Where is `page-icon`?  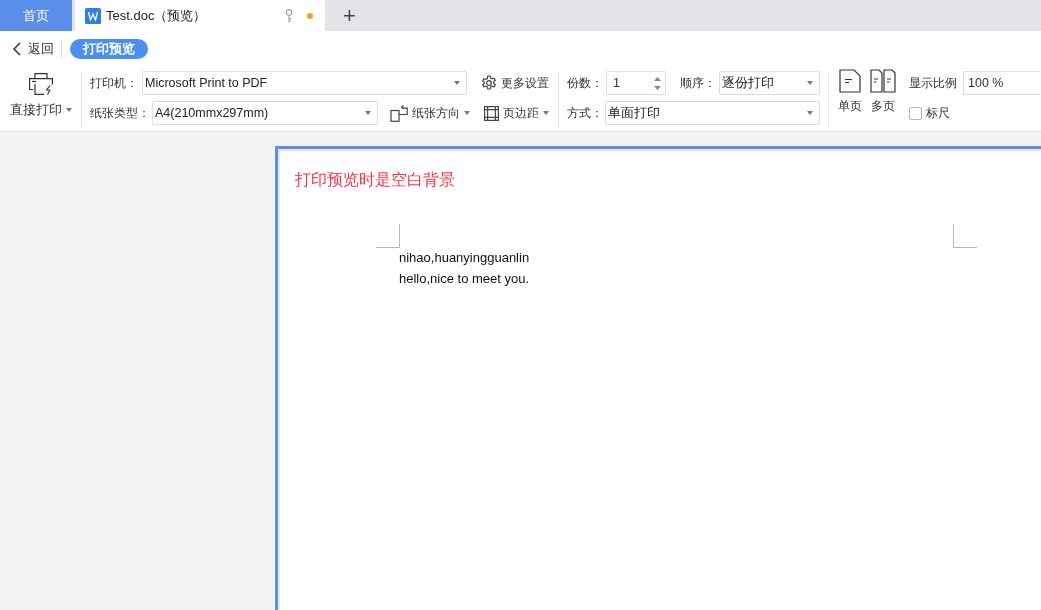 page-icon is located at coordinates (850, 81).